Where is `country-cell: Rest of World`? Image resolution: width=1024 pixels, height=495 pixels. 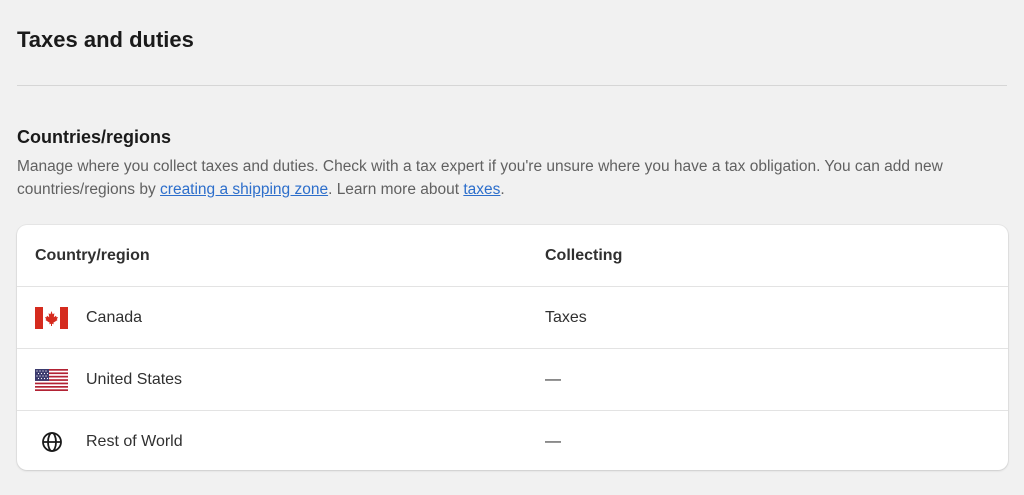
country-cell: Rest of World is located at coordinates (109, 442).